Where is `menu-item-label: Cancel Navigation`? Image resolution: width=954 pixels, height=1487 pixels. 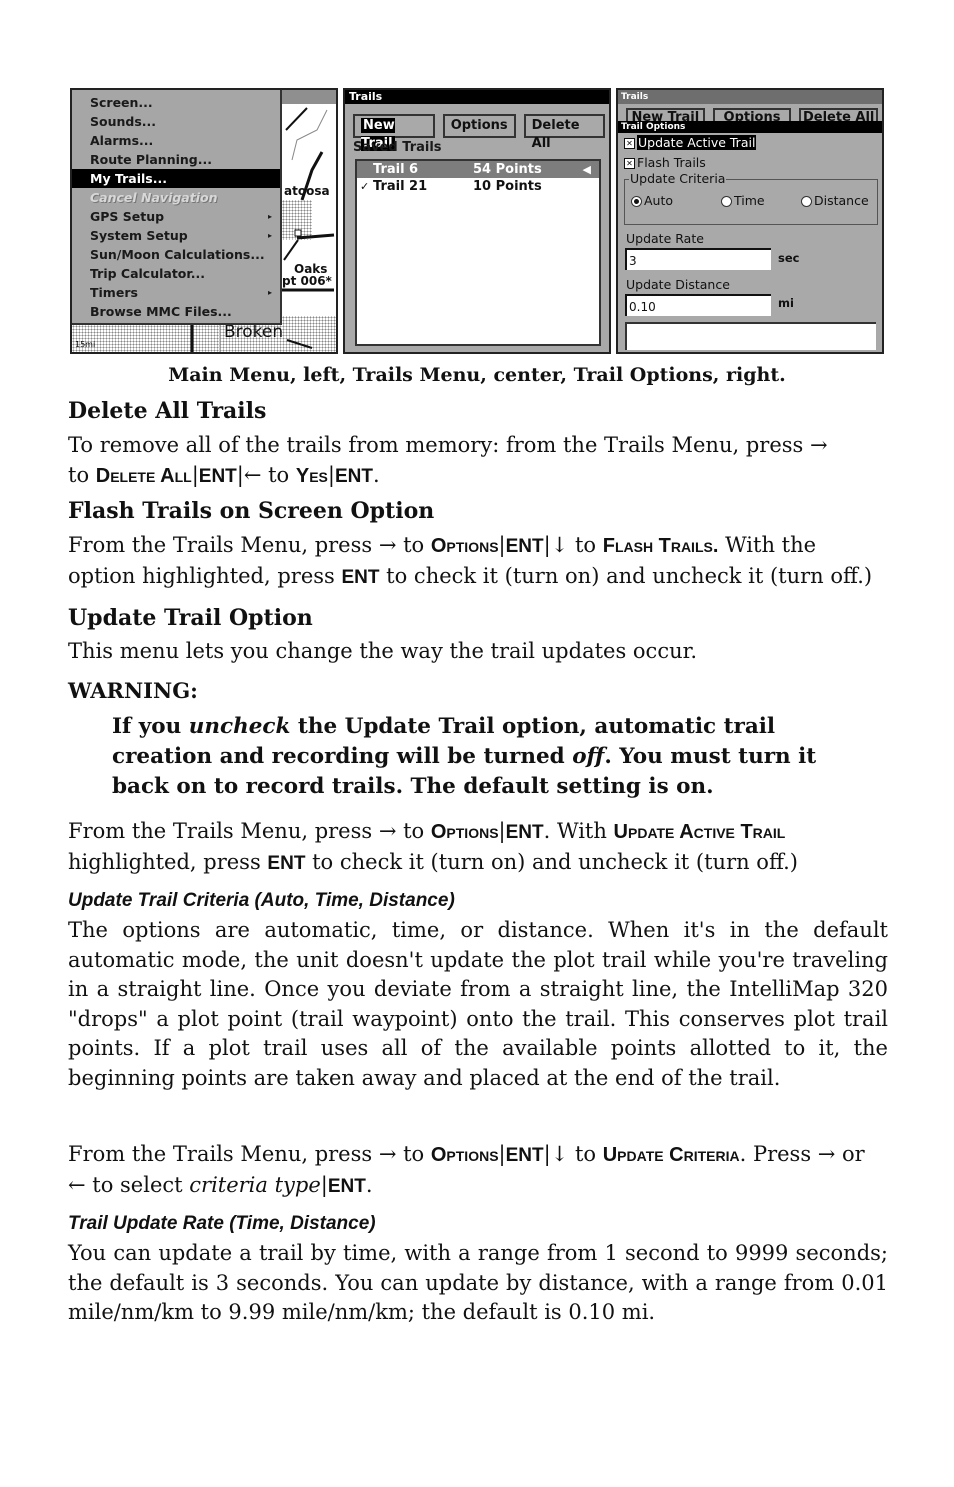
menu-item-label: Cancel Navigation is located at coordinates (154, 197).